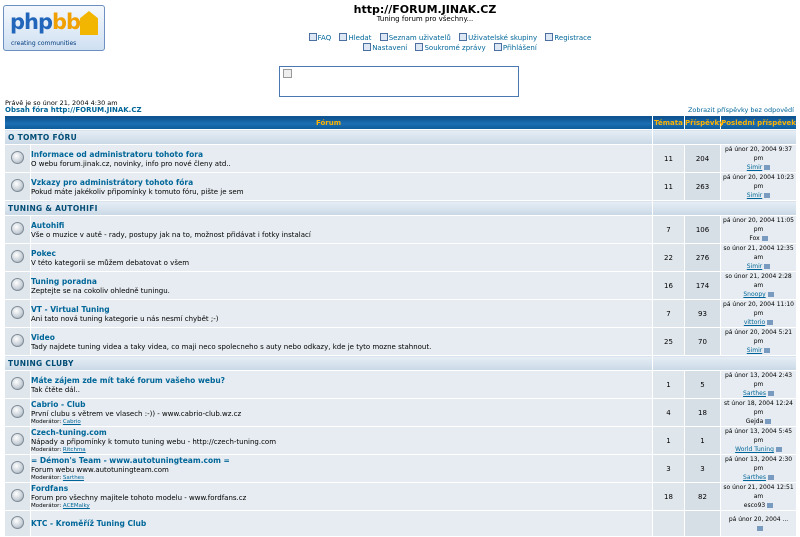 The height and width of the screenshot is (537, 800). I want to click on forum-description: Tak čtěte dál.., so click(55, 389).